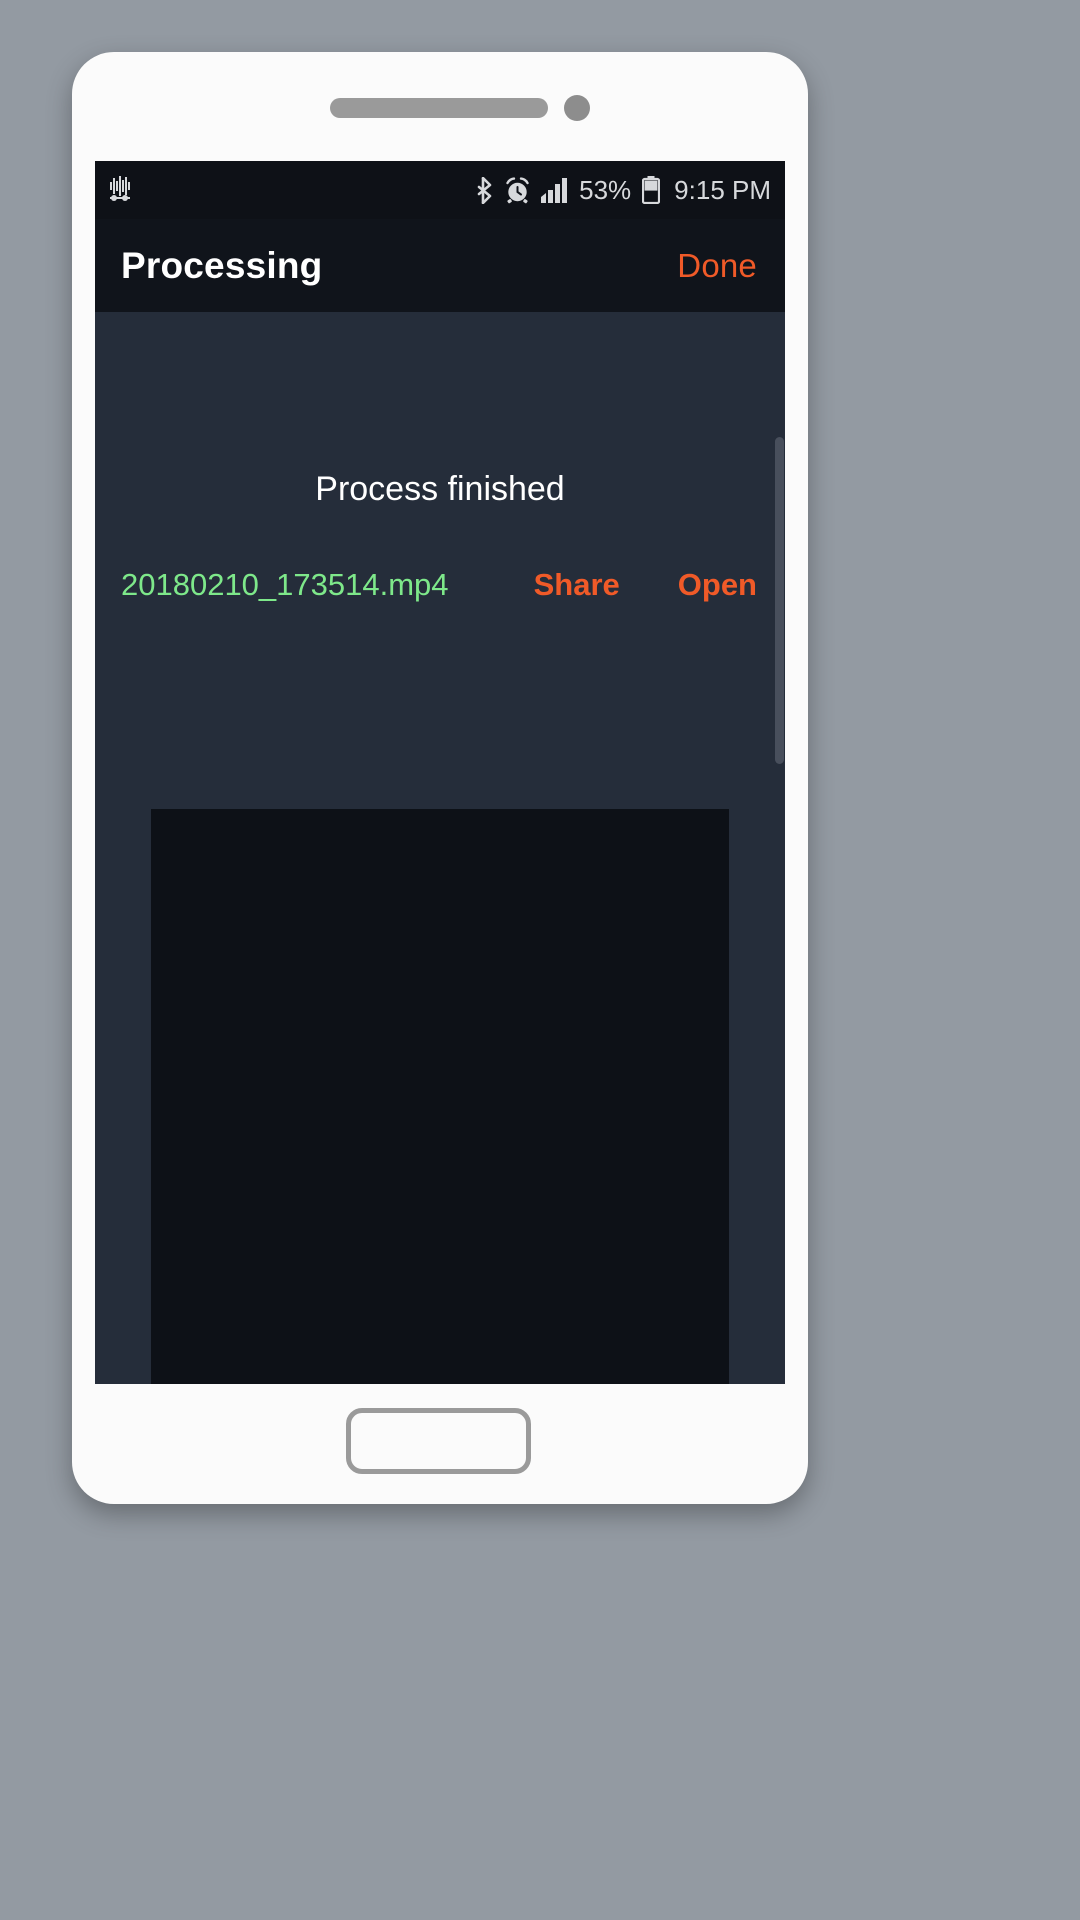  I want to click on status-bar-right: 53% 9:15 PM, so click(622, 190).